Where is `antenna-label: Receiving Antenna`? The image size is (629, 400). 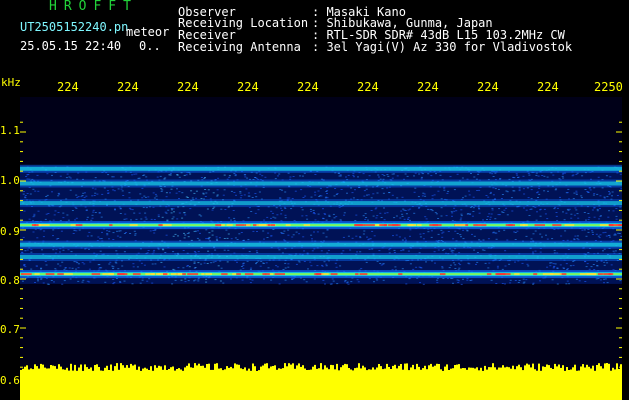
antenna-label: Receiving Antenna is located at coordinates (239, 47).